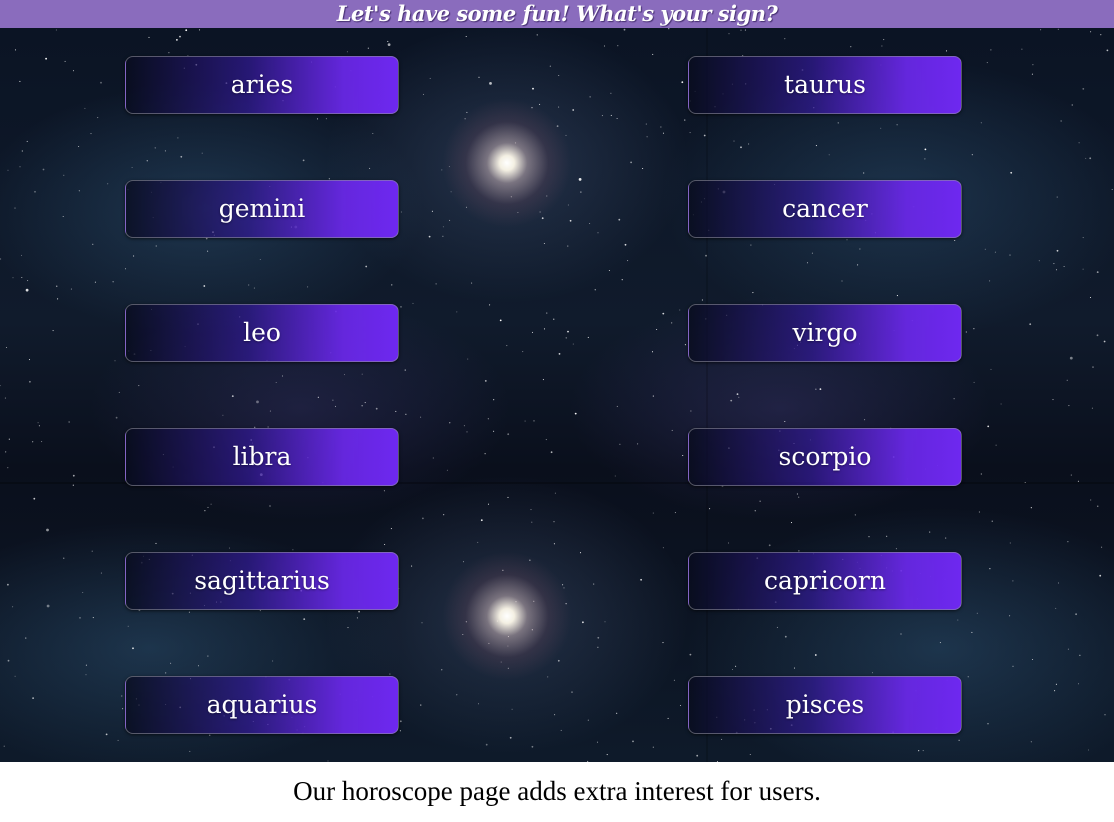  Describe the element at coordinates (262, 333) in the screenshot. I see `sign-button-leo: leo` at that location.